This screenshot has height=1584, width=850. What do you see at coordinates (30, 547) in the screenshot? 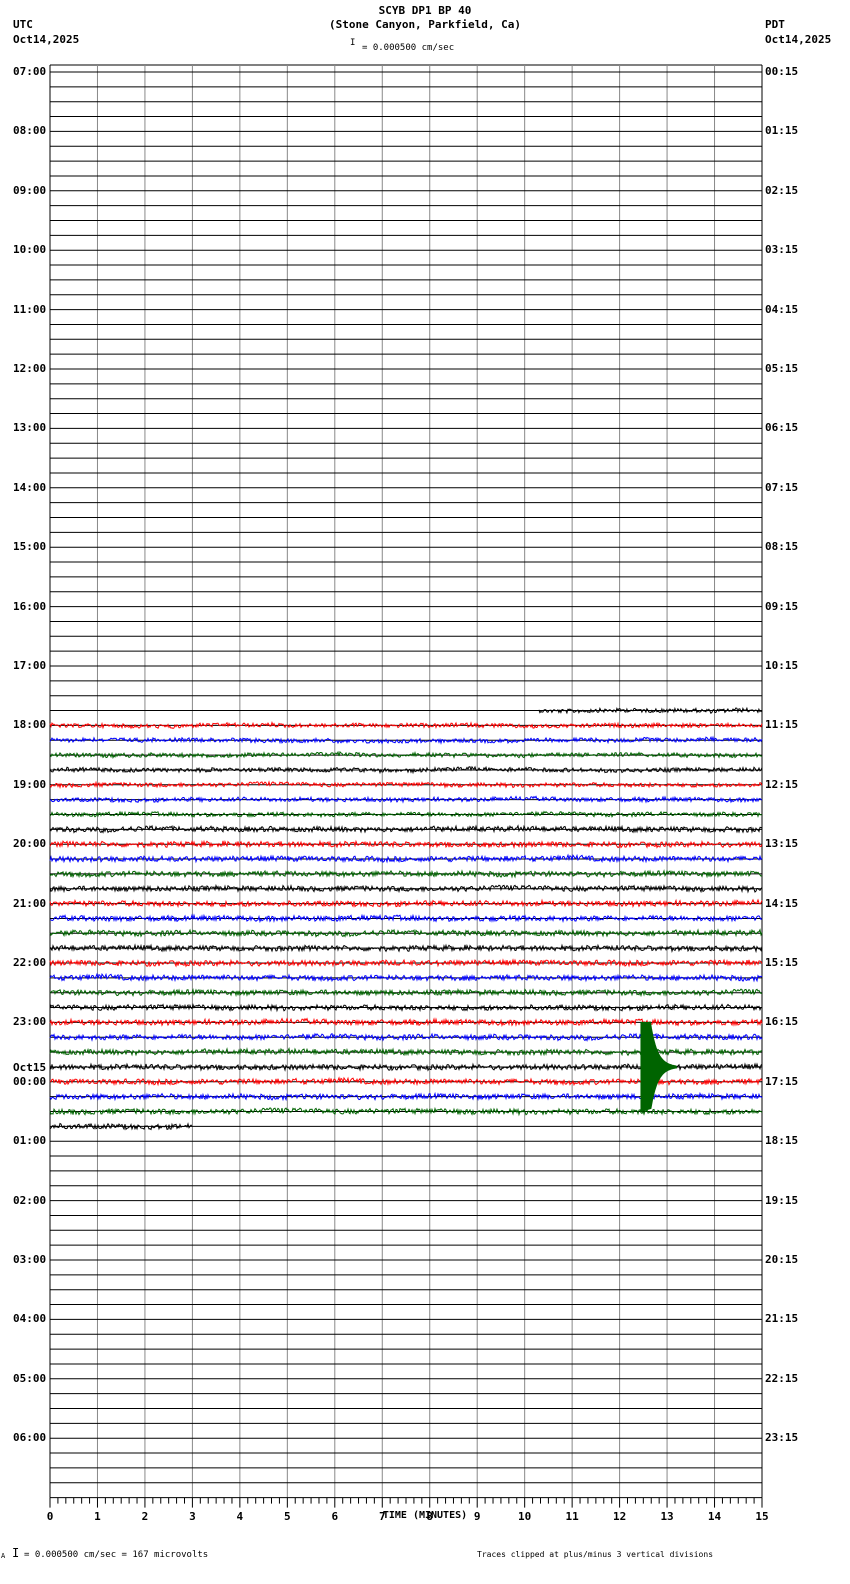
I see `left-hour-label: 15:00` at bounding box center [30, 547].